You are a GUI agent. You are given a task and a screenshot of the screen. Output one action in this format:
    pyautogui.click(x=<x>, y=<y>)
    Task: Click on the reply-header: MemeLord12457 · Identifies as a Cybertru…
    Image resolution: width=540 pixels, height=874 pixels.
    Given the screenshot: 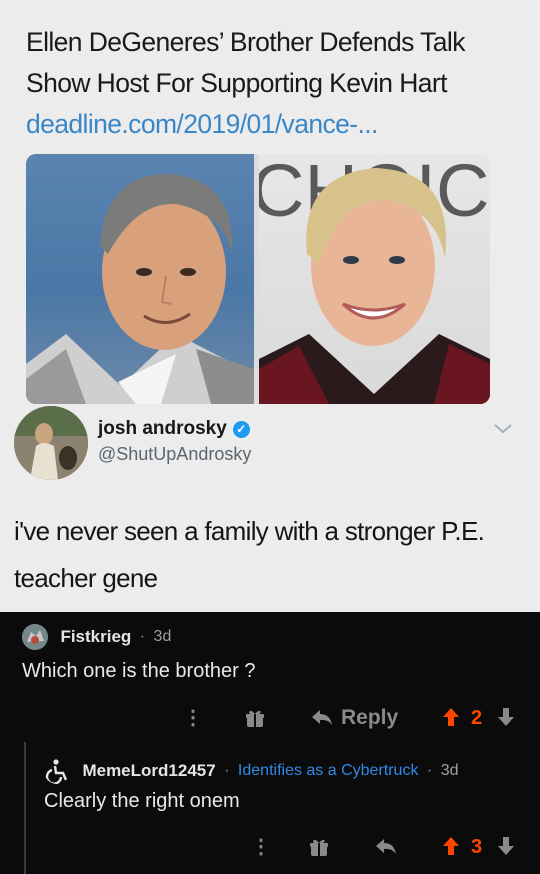 What is the action you would take?
    pyautogui.click(x=284, y=771)
    